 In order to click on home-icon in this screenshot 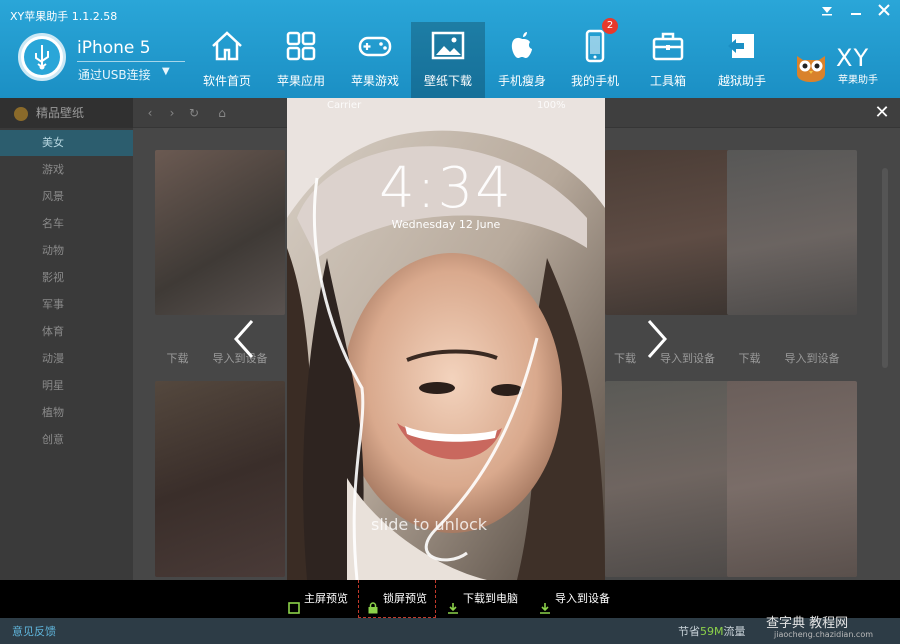, I will do `click(227, 46)`.